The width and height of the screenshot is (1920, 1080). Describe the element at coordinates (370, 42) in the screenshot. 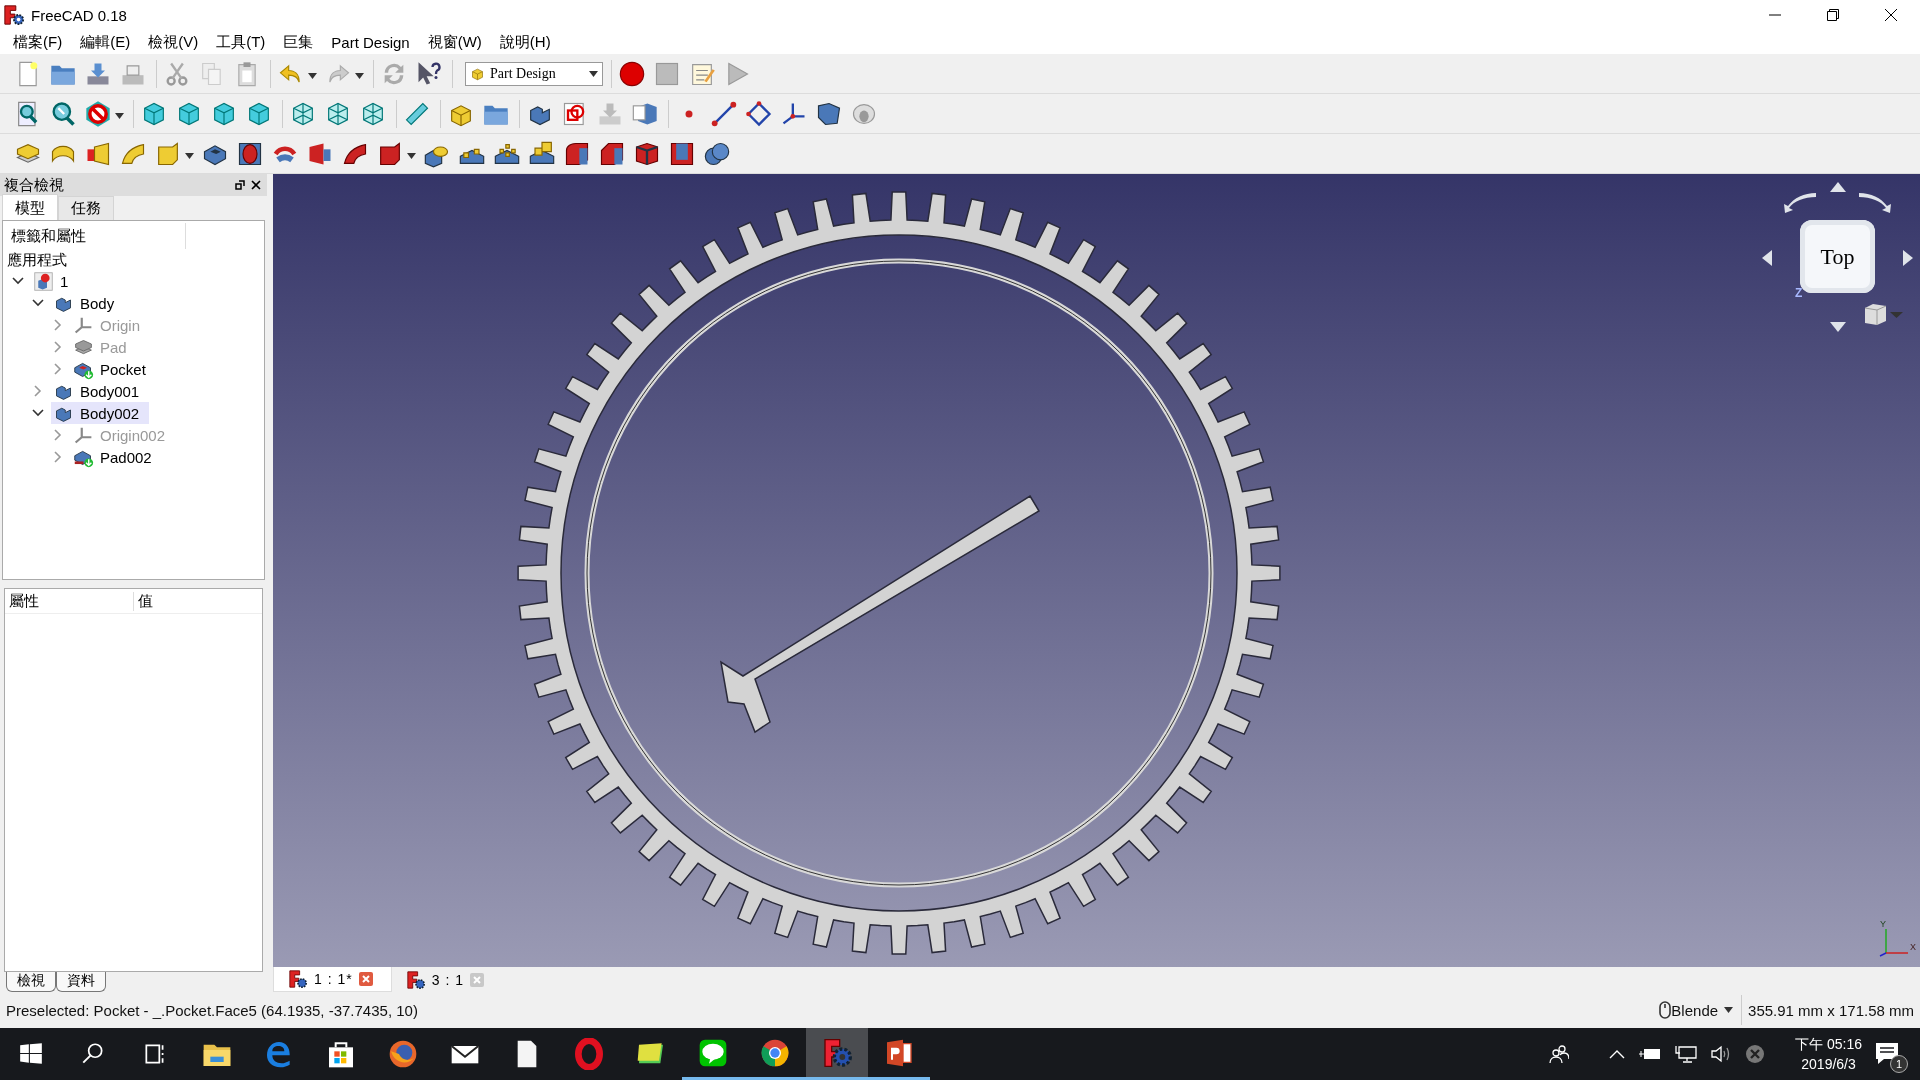

I see `menu-item: Part Design` at that location.